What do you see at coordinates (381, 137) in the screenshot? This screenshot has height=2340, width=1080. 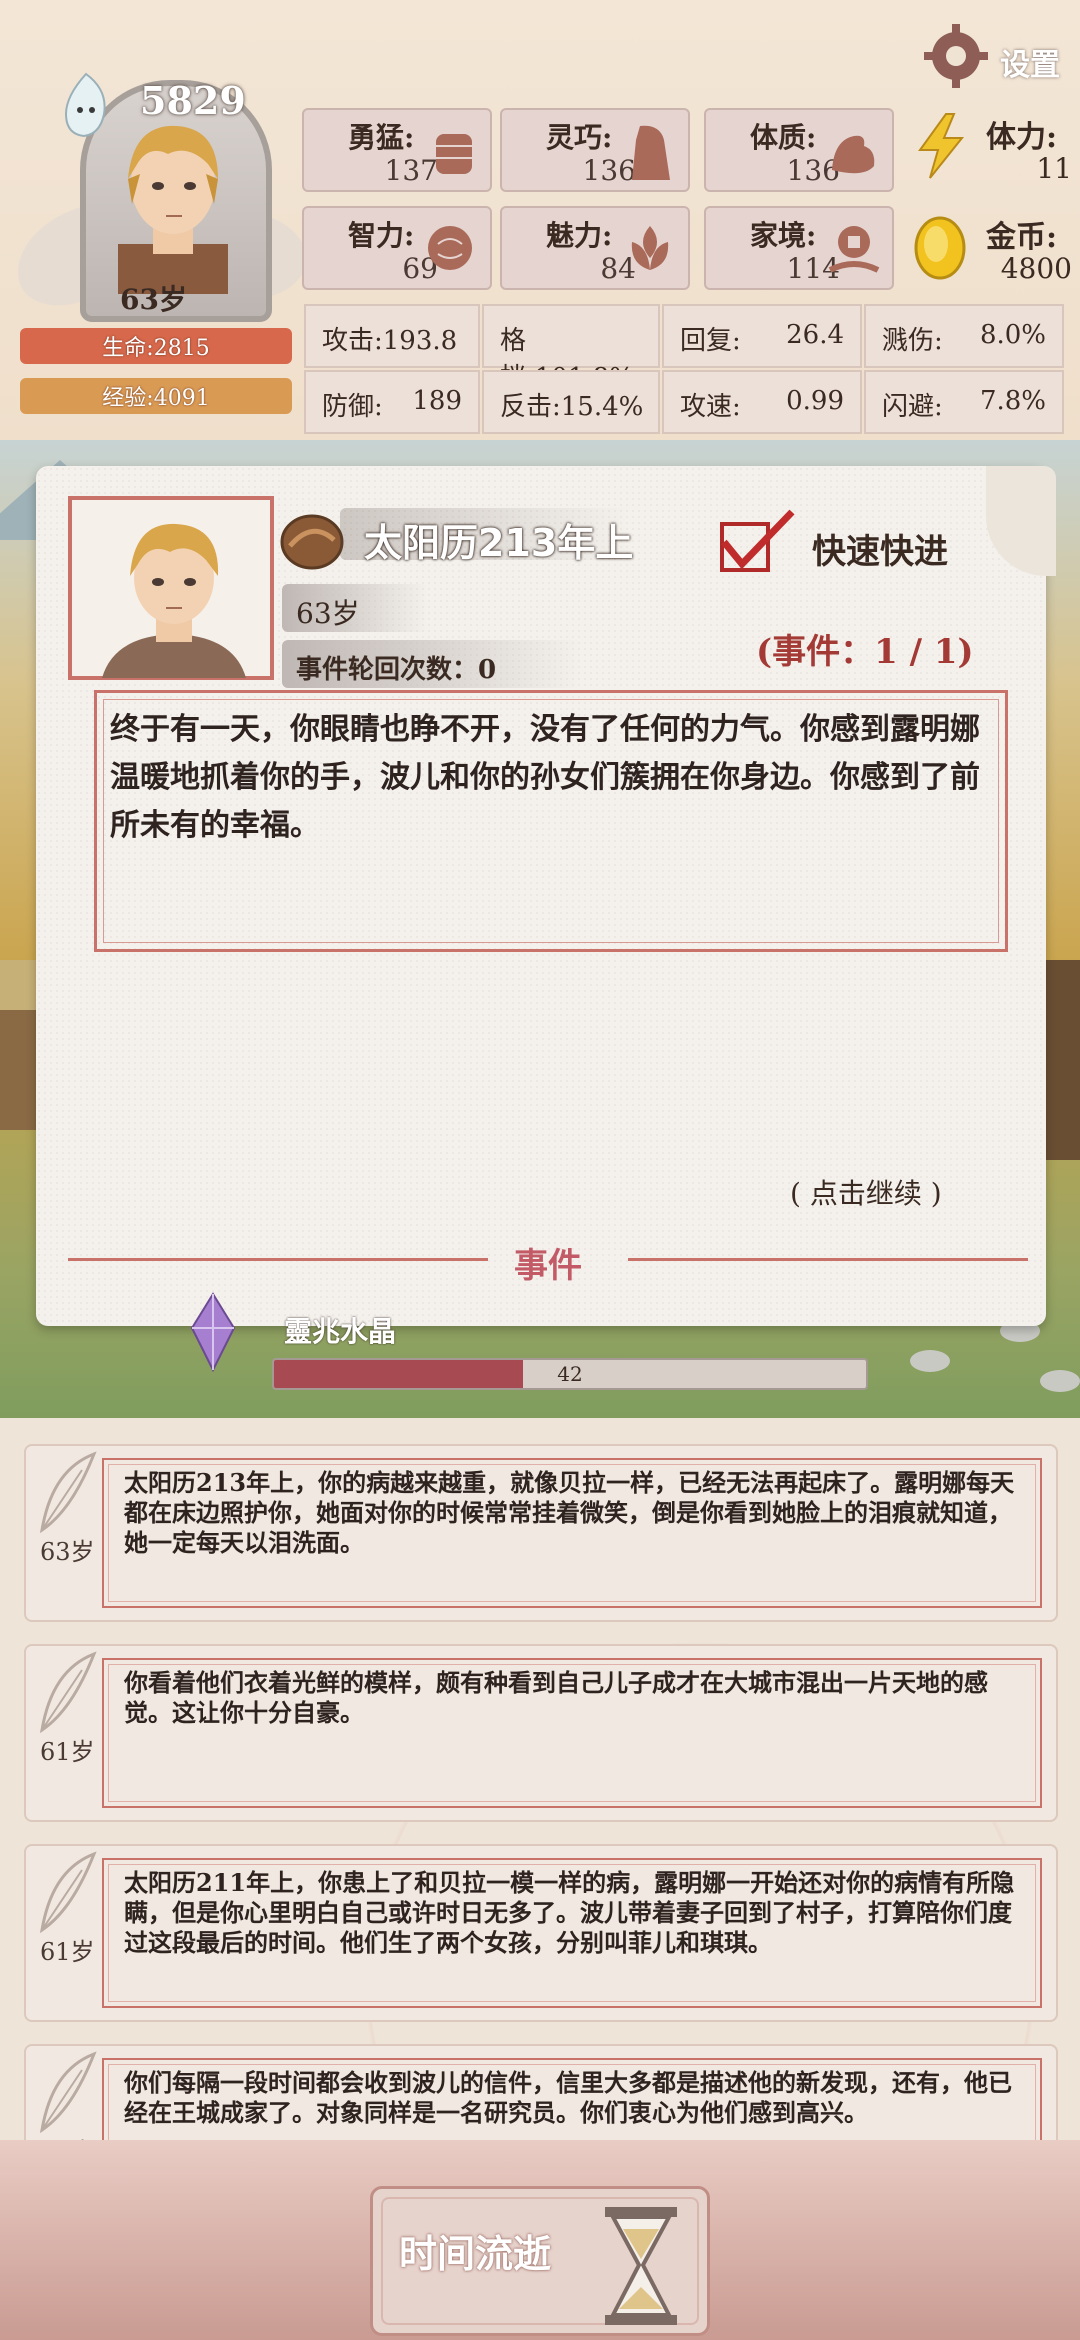 I see `stat-label: 勇猛:` at bounding box center [381, 137].